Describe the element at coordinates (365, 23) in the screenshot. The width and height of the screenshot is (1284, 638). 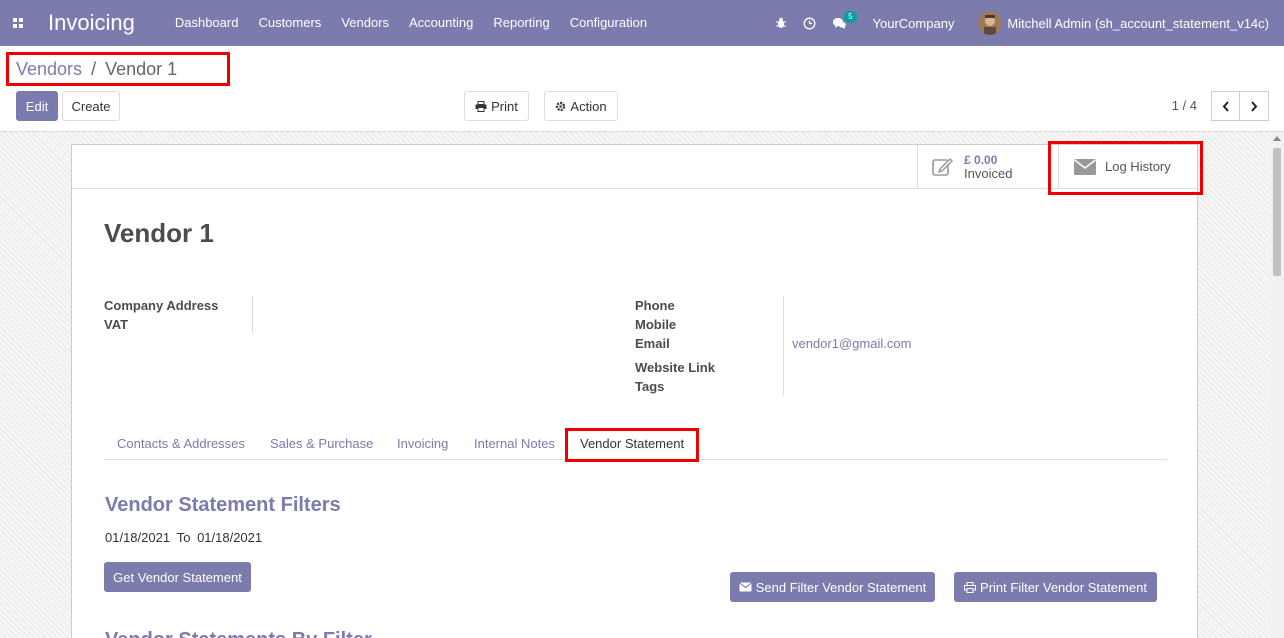
I see `menu-vendors: Vendors` at that location.